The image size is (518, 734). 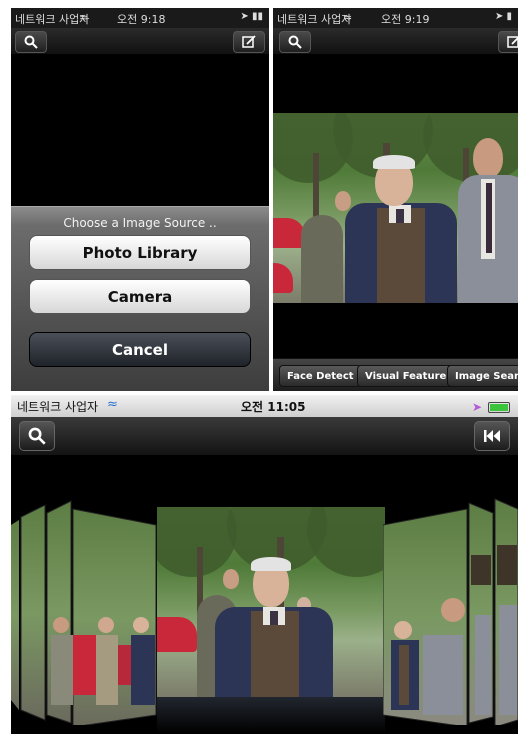 What do you see at coordinates (271, 602) in the screenshot?
I see `coverflow-center-image` at bounding box center [271, 602].